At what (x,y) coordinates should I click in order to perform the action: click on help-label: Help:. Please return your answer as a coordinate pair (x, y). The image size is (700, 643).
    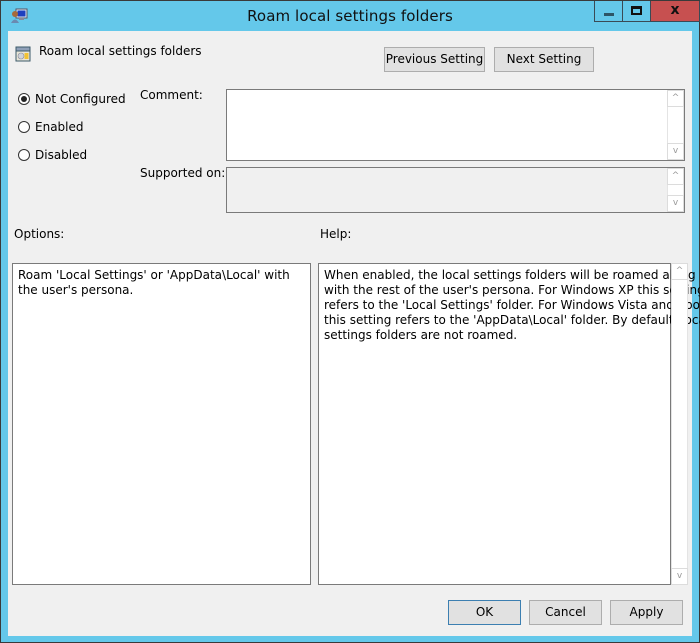
    Looking at the image, I should click on (336, 234).